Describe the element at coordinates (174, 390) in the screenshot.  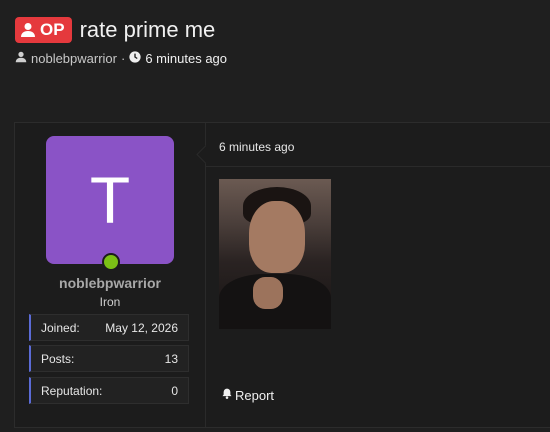
I see `stat-value: 0` at that location.